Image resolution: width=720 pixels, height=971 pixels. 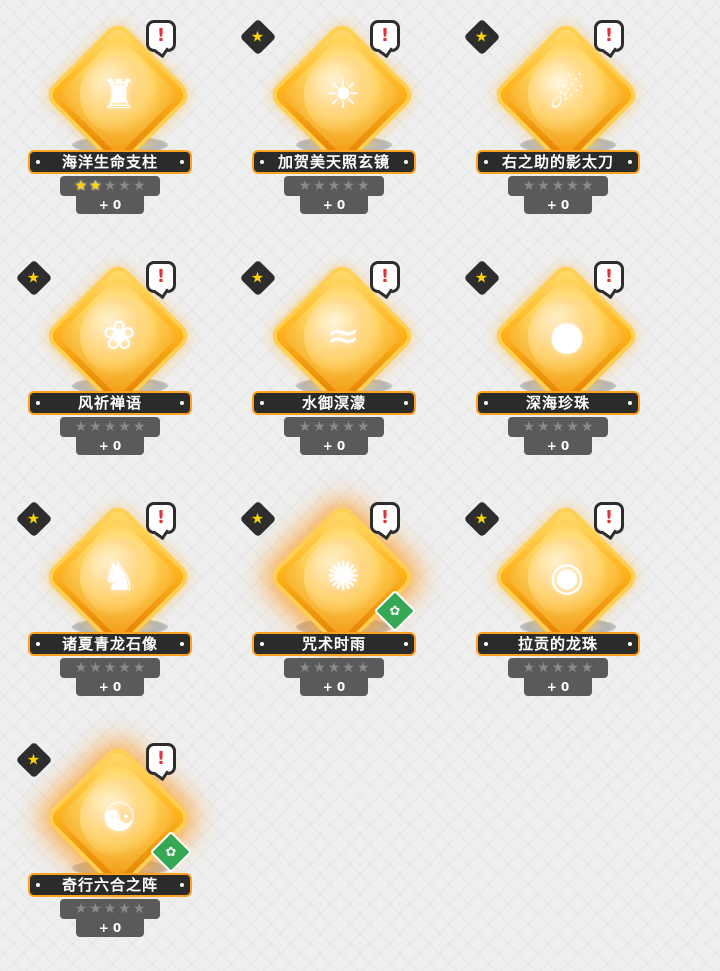 I want to click on relic-card: ☯ ★! ✿ 奇行六合之阵 ★ ★ ★ ★ ★ + 0, so click(x=107, y=841).